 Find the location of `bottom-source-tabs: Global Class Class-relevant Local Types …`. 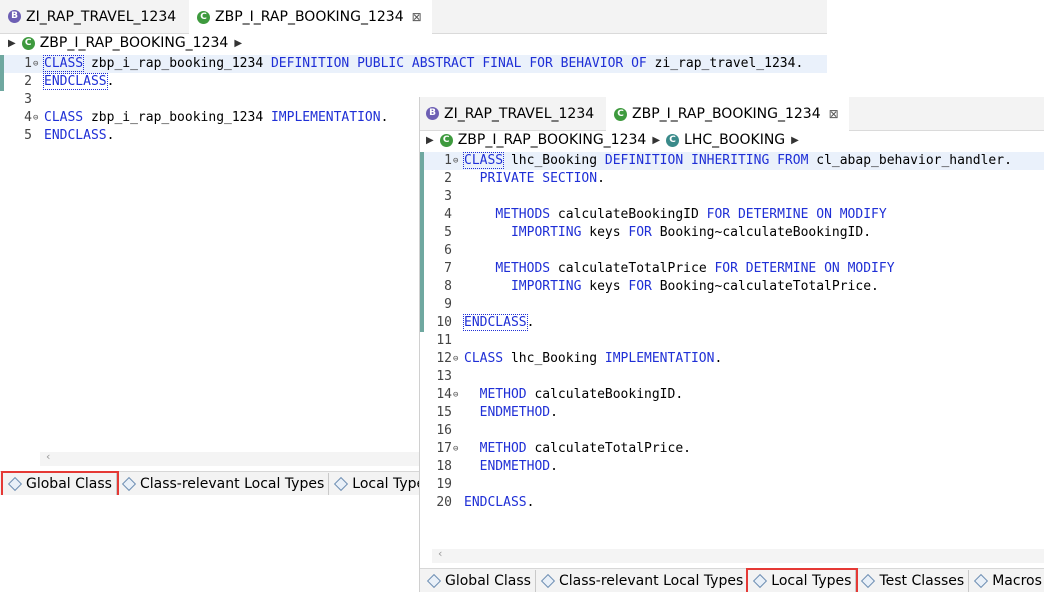

bottom-source-tabs: Global Class Class-relevant Local Types … is located at coordinates (732, 580).